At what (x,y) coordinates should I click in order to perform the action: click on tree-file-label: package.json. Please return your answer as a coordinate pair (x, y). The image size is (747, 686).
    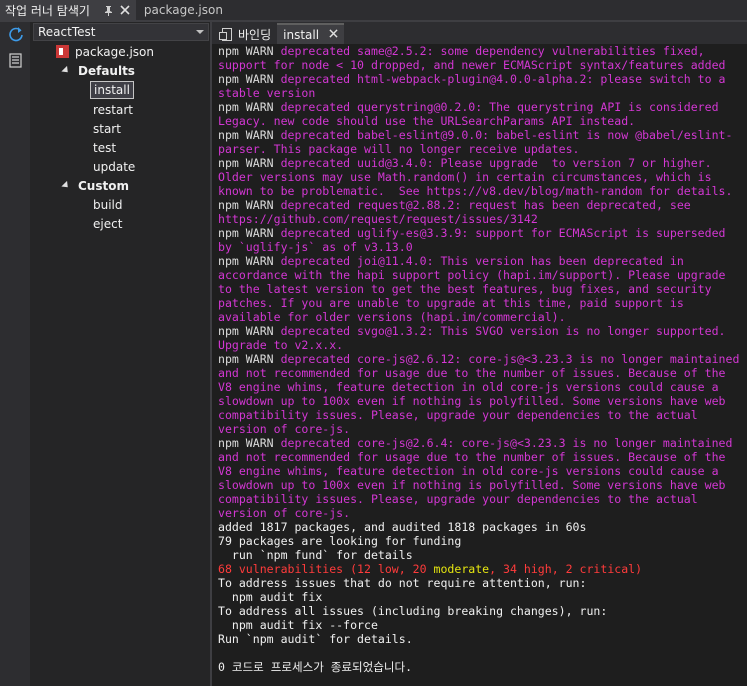
    Looking at the image, I should click on (115, 51).